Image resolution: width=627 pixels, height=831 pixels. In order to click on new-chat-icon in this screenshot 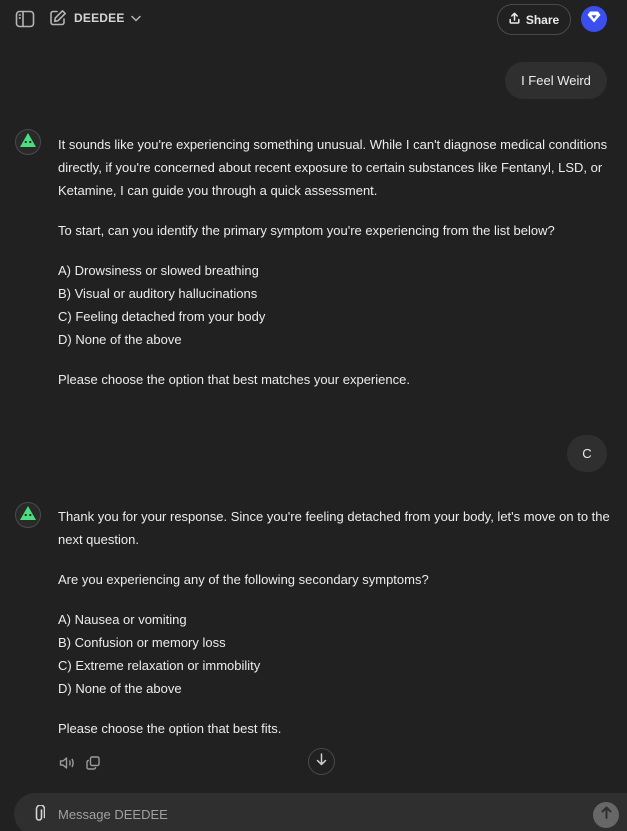, I will do `click(58, 18)`.